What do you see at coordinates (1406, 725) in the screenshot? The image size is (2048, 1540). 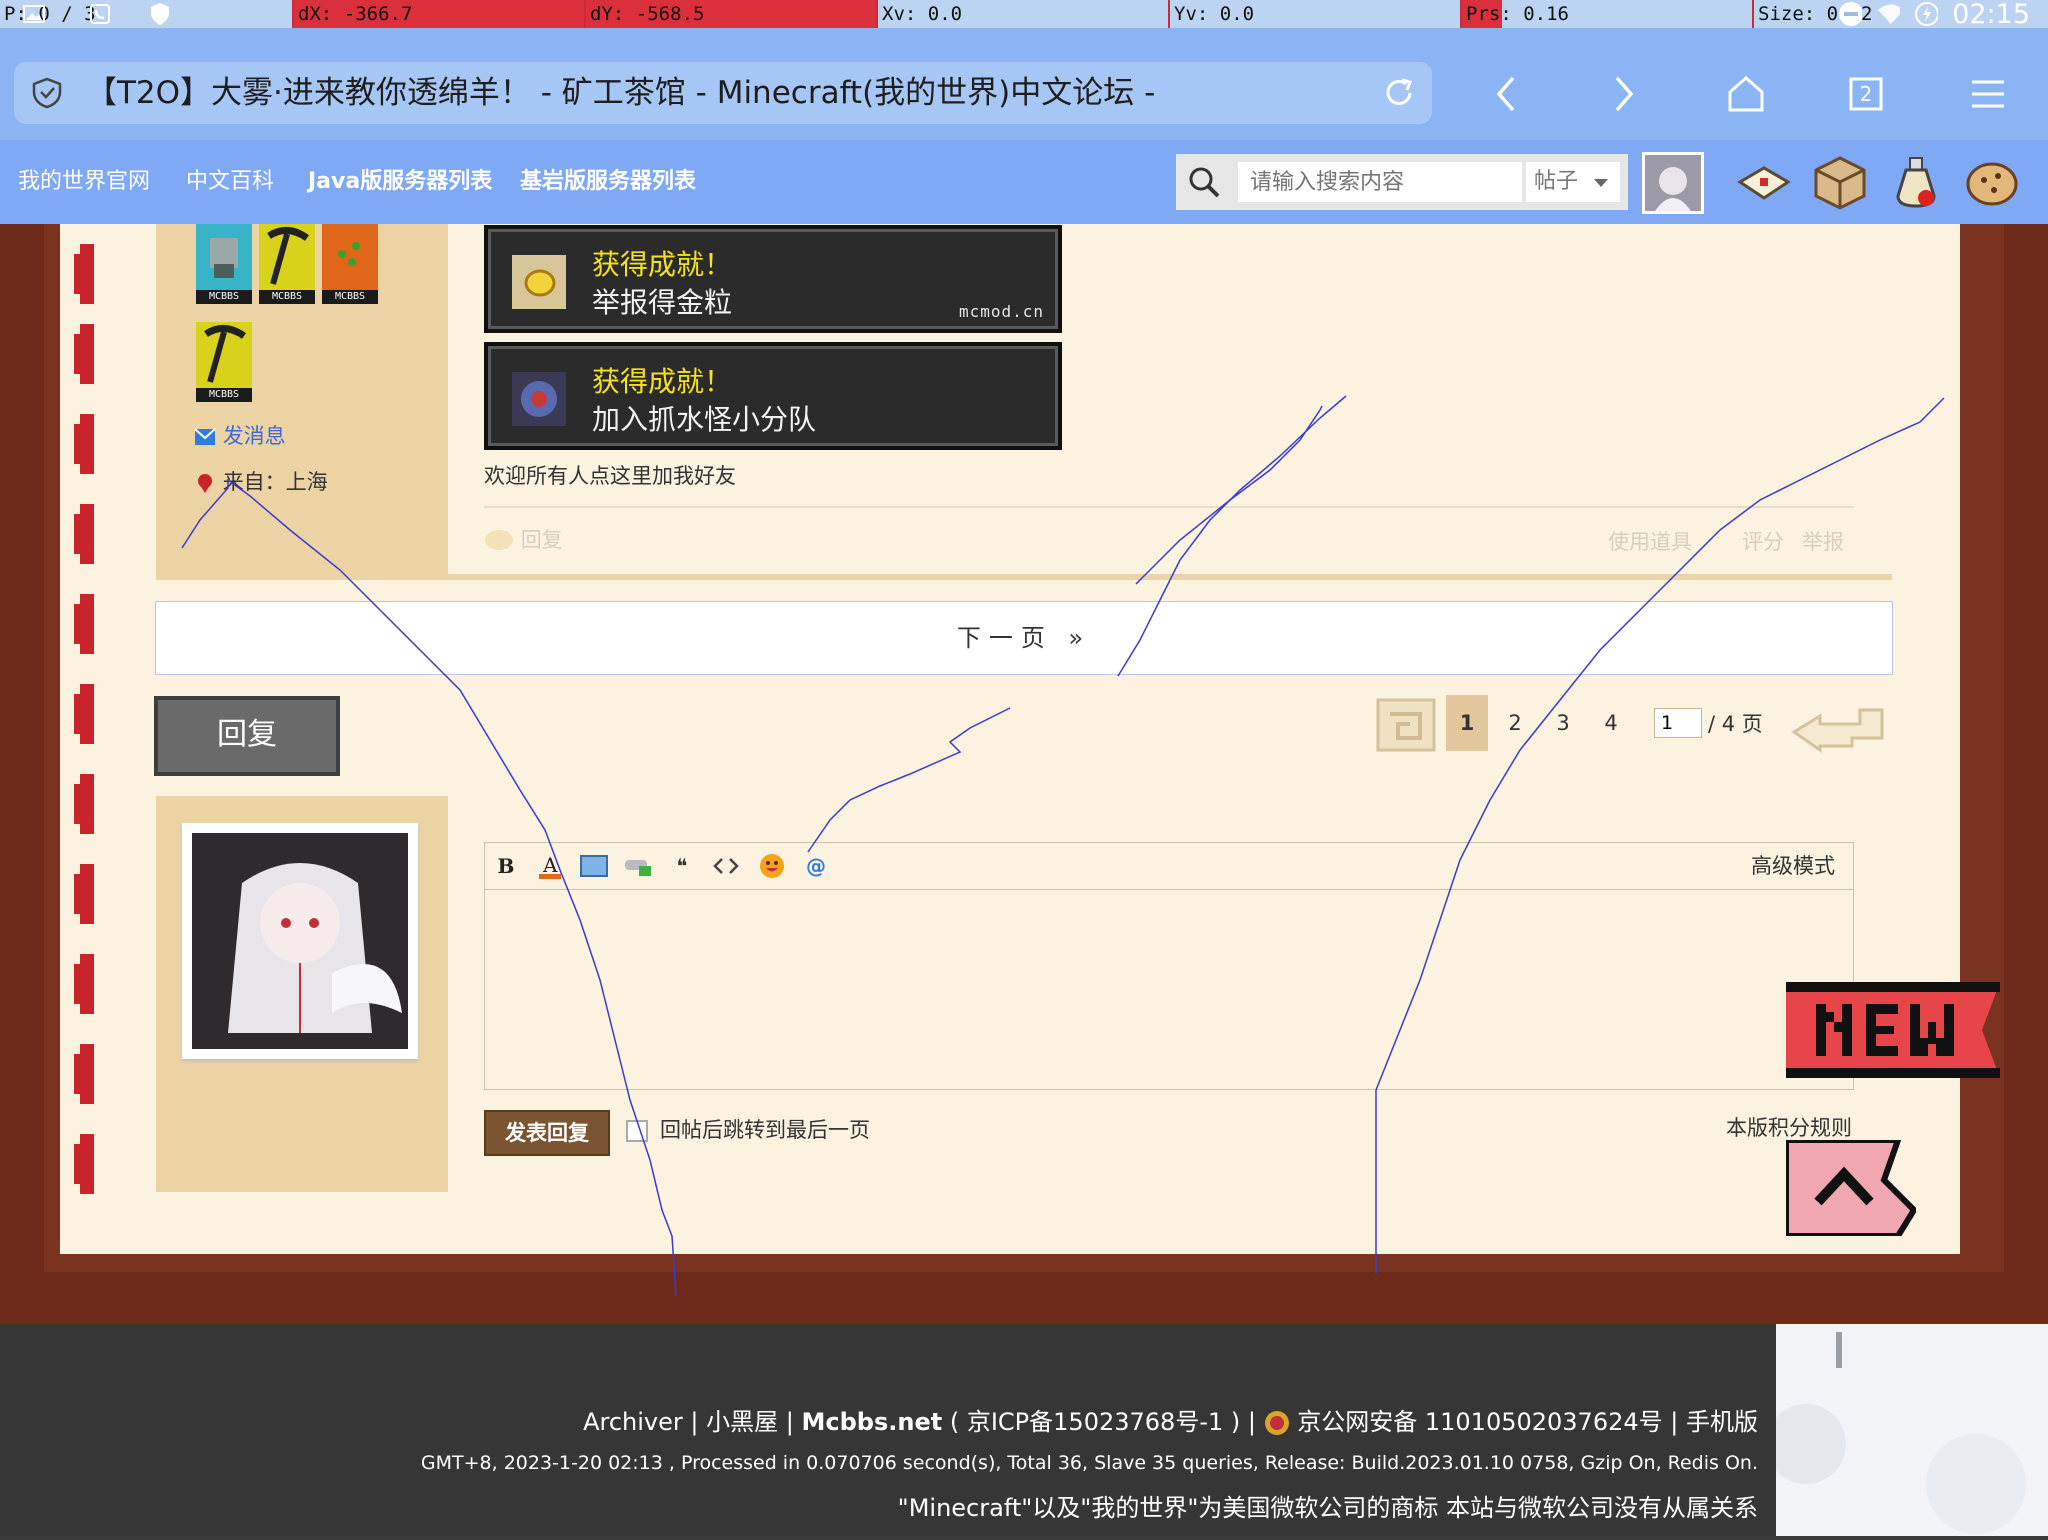 I see `prev-page-icon` at bounding box center [1406, 725].